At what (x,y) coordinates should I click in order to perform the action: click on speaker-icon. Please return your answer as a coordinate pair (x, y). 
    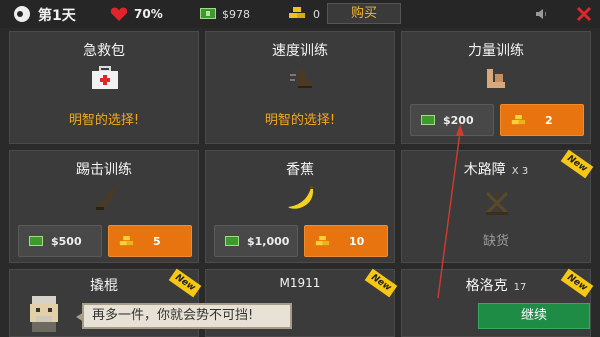
    Looking at the image, I should click on (542, 14).